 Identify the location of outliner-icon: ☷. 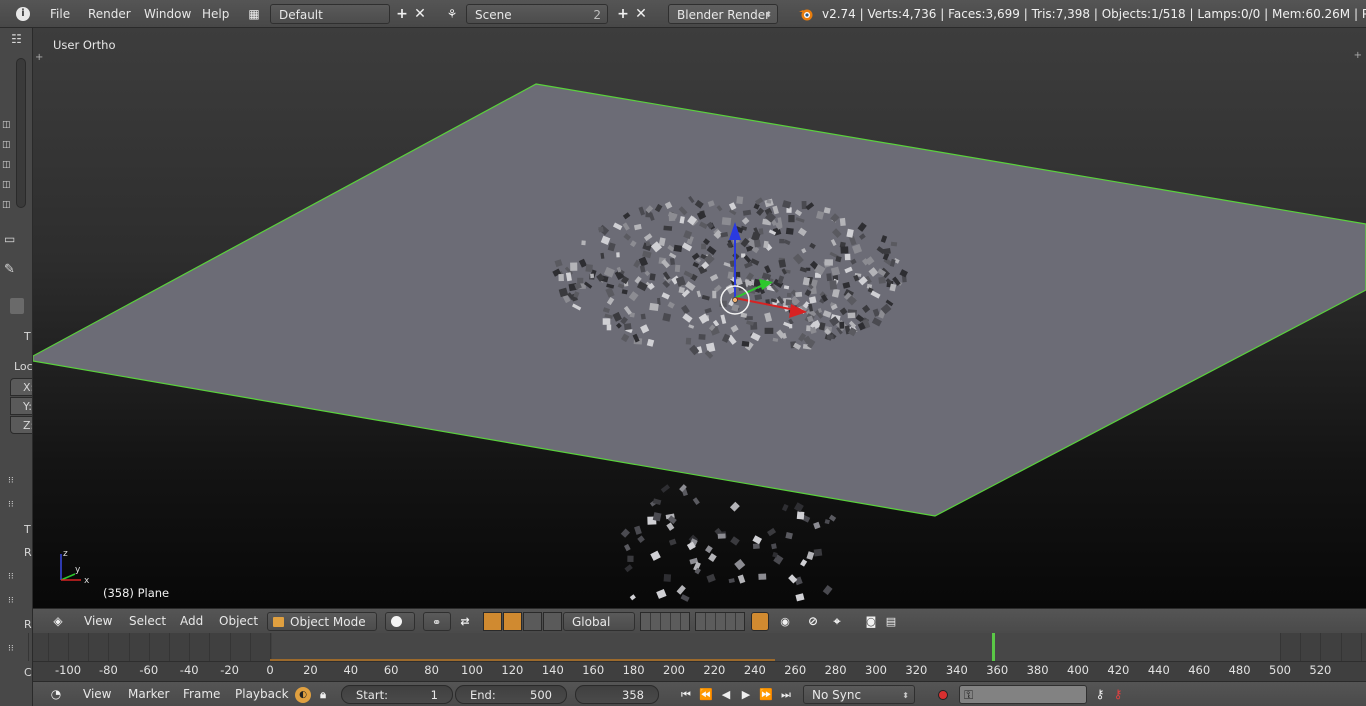
(16, 41).